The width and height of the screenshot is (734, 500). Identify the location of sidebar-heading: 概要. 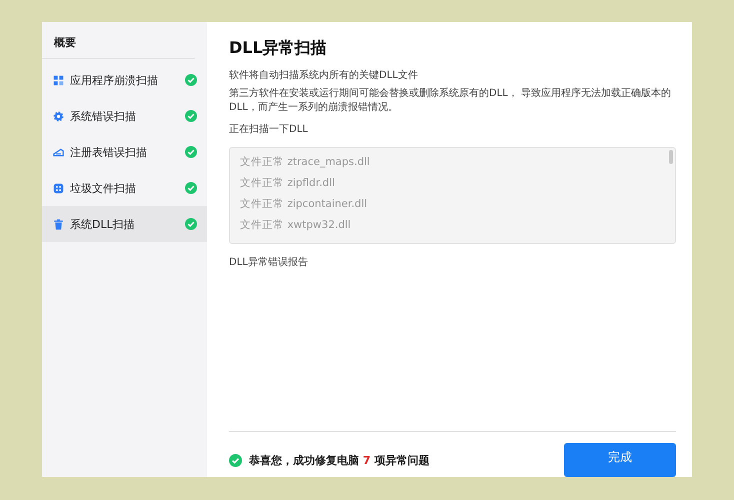
(118, 40).